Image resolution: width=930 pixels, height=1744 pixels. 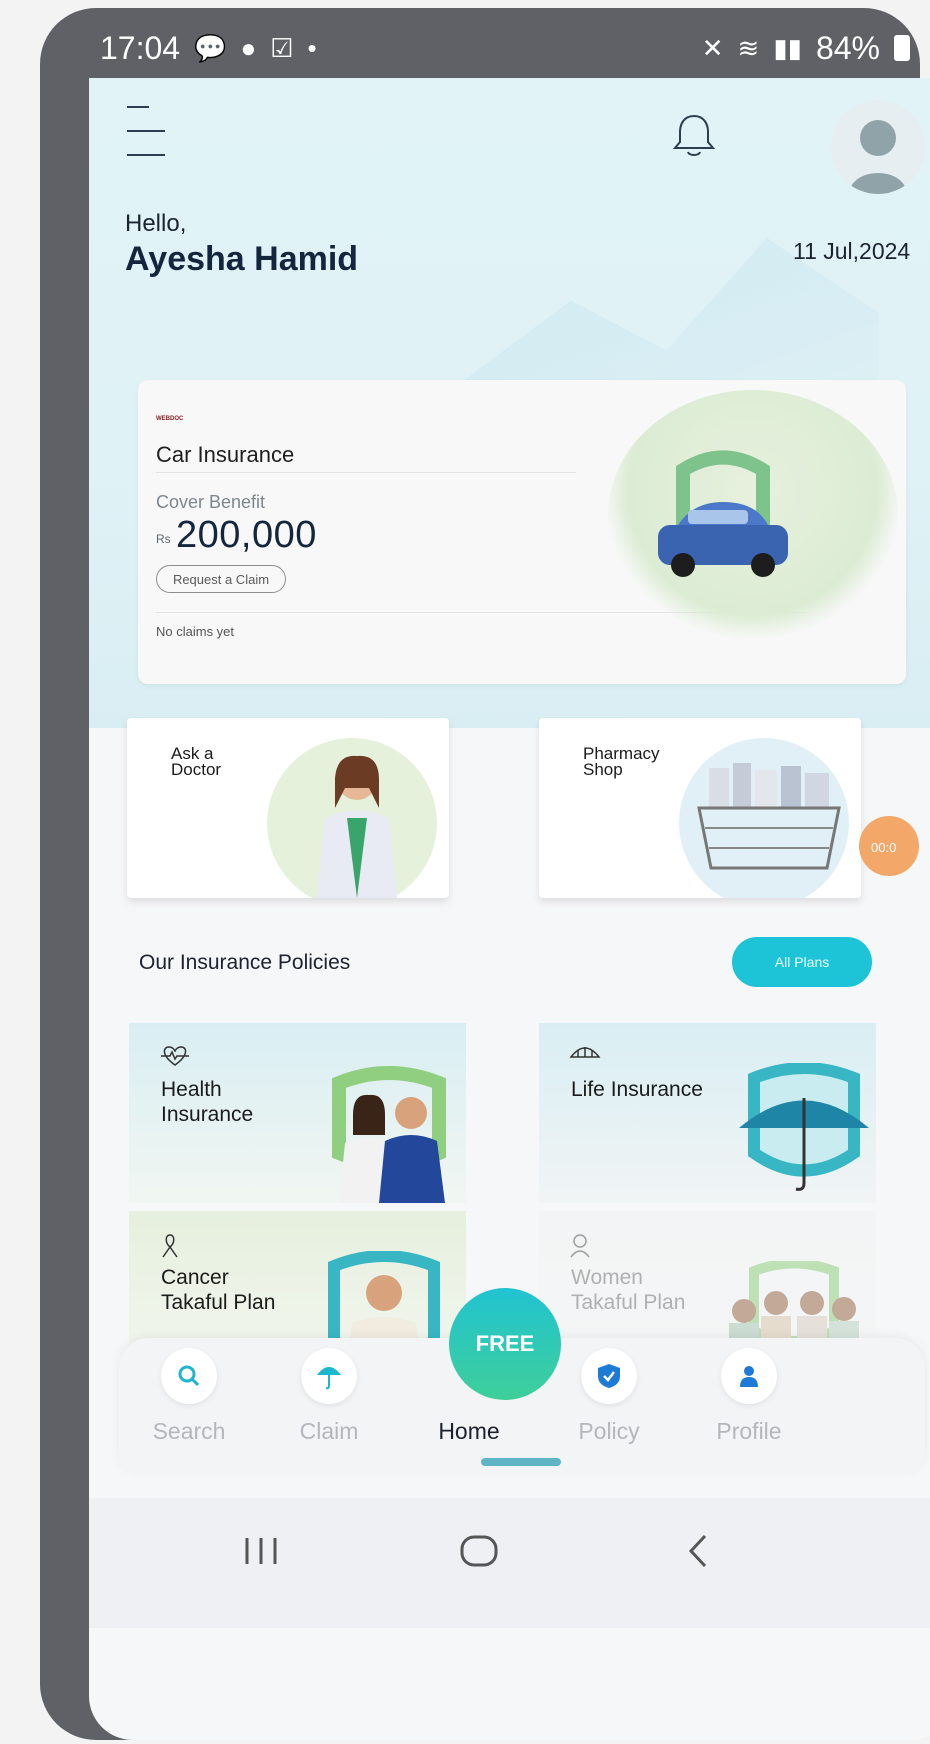 I want to click on all-plans-button: All Plans, so click(x=802, y=962).